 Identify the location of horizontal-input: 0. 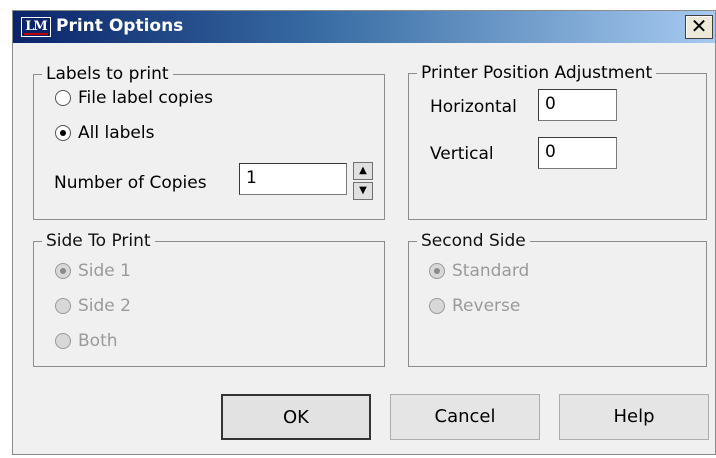
(577, 105).